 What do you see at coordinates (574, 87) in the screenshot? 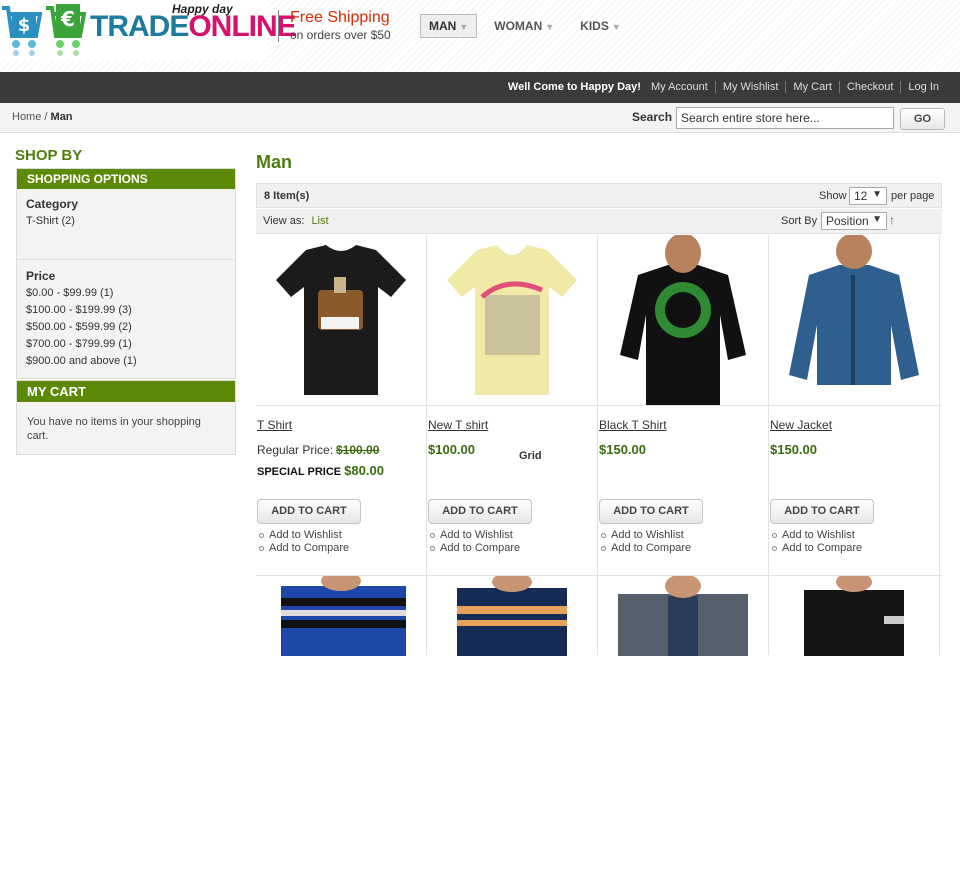
I see `welcome-message: Well Come to Happy Day!` at bounding box center [574, 87].